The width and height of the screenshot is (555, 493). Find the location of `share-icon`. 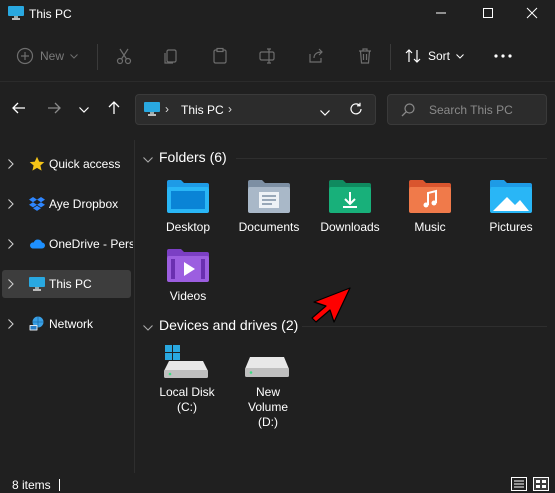

share-icon is located at coordinates (316, 56).